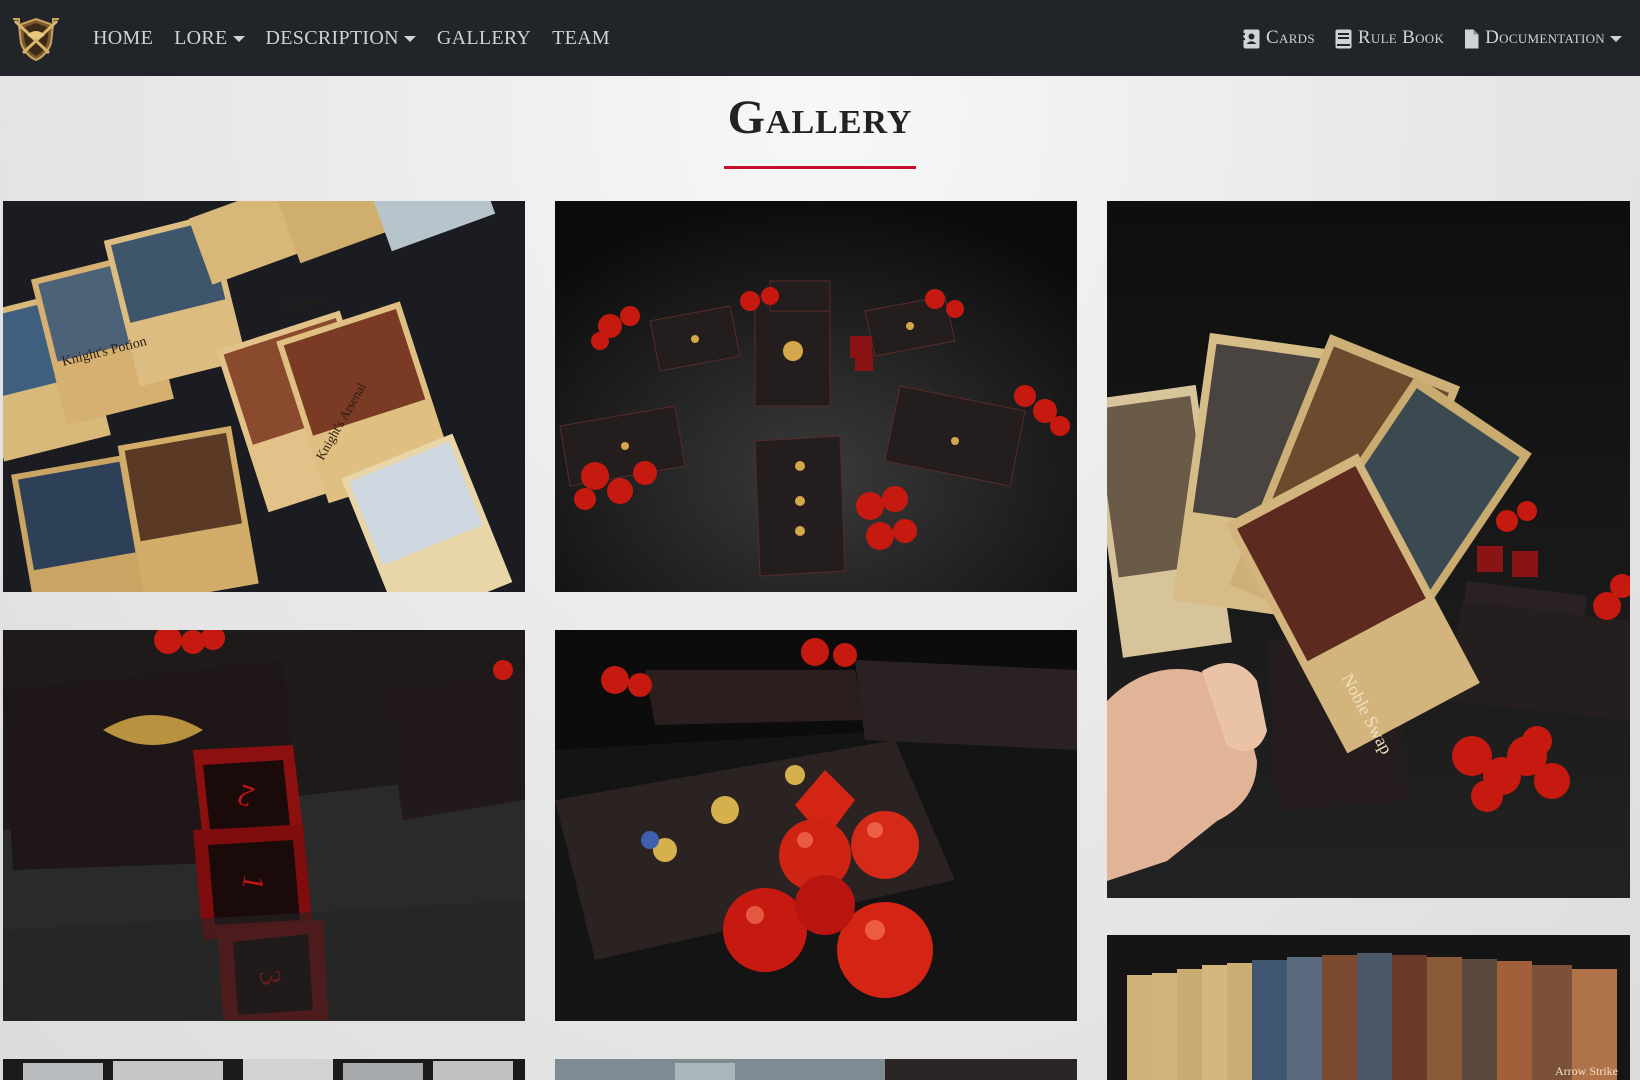 The width and height of the screenshot is (1640, 1080). I want to click on nav-cards: Cards, so click(1279, 38).